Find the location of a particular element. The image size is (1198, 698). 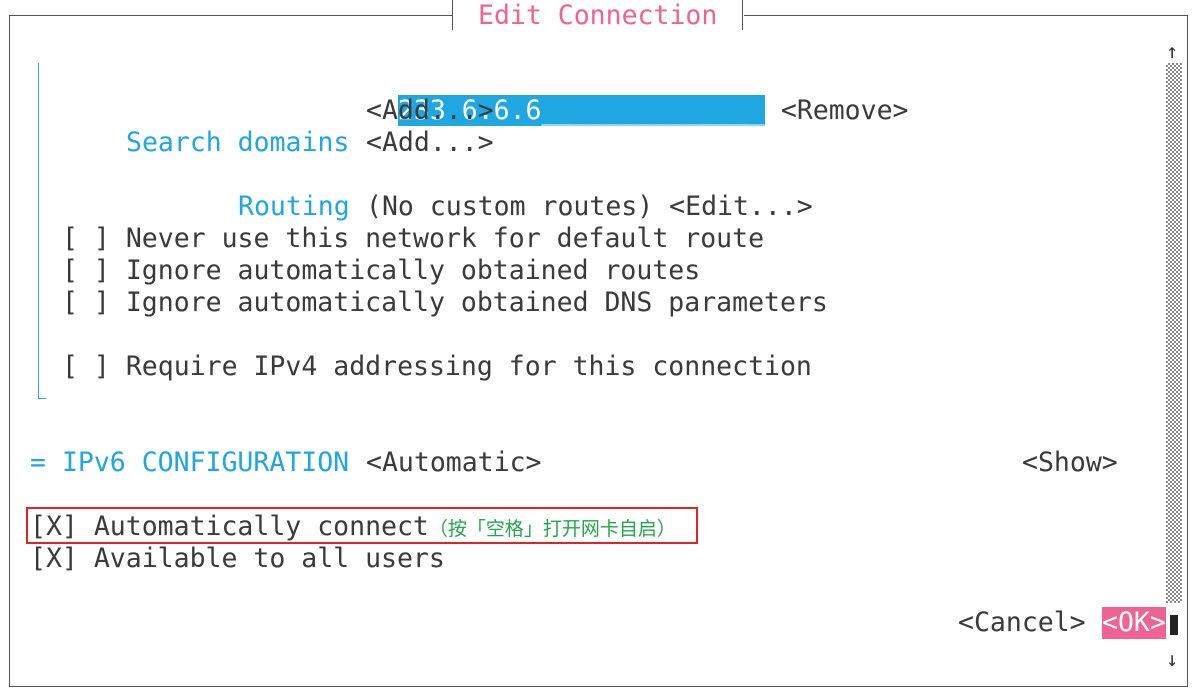

checkbox-label: Ignore automatically obtained routes is located at coordinates (413, 270).